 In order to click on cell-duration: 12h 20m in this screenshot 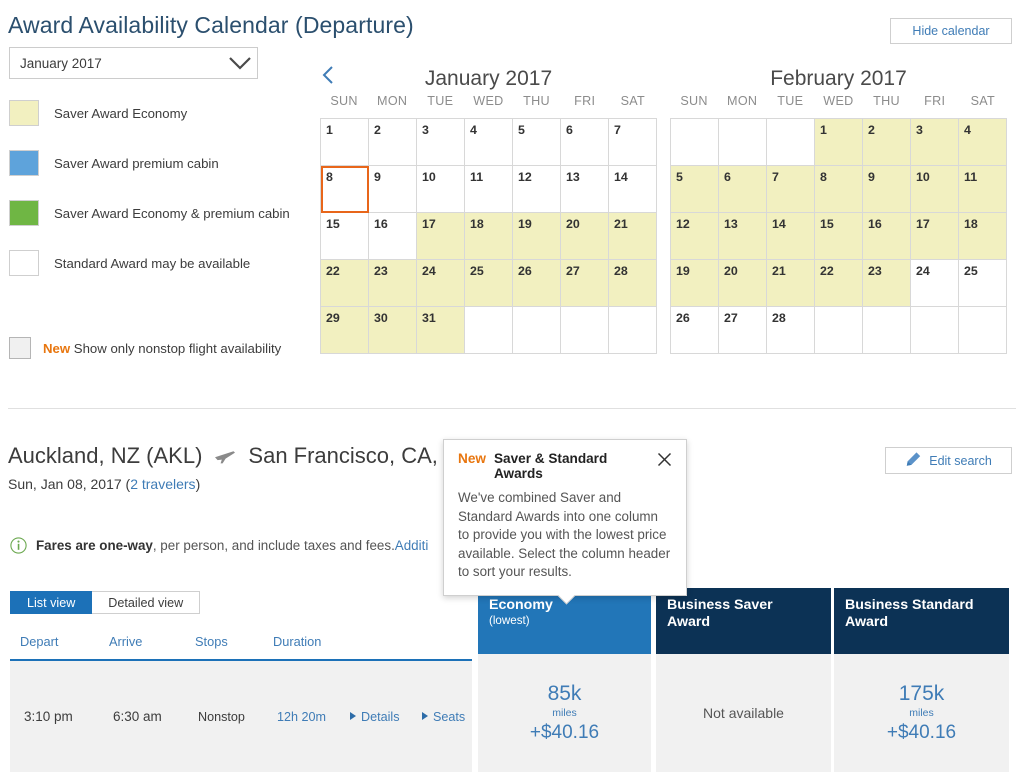, I will do `click(301, 717)`.